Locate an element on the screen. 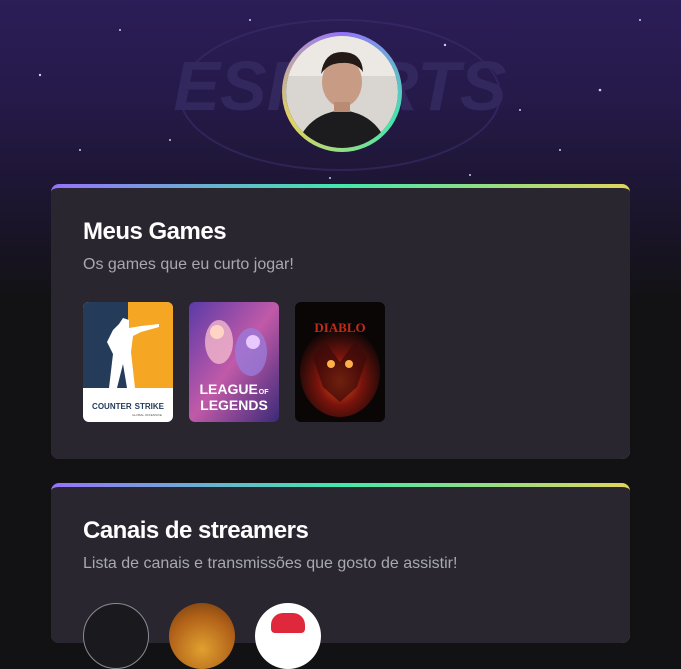  counter-strike-cover: COUNTER STRIKE GLOBAL OFFENSIVE is located at coordinates (128, 362).